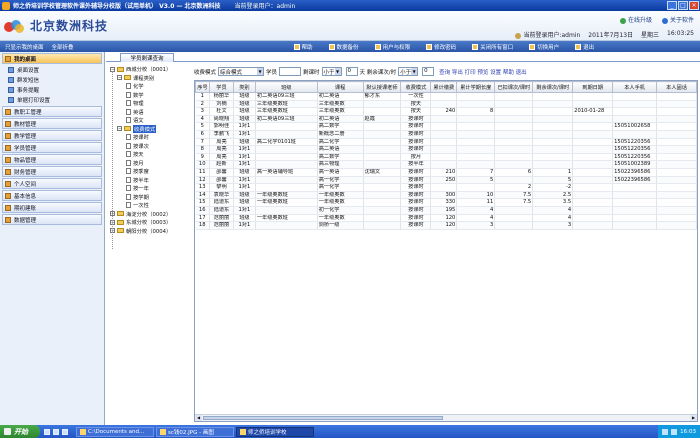 This screenshot has height=438, width=700. What do you see at coordinates (446, 134) in the screenshot?
I see `table-row: 6 李鹏飞 1对1 新概念二册 按课时` at bounding box center [446, 134].